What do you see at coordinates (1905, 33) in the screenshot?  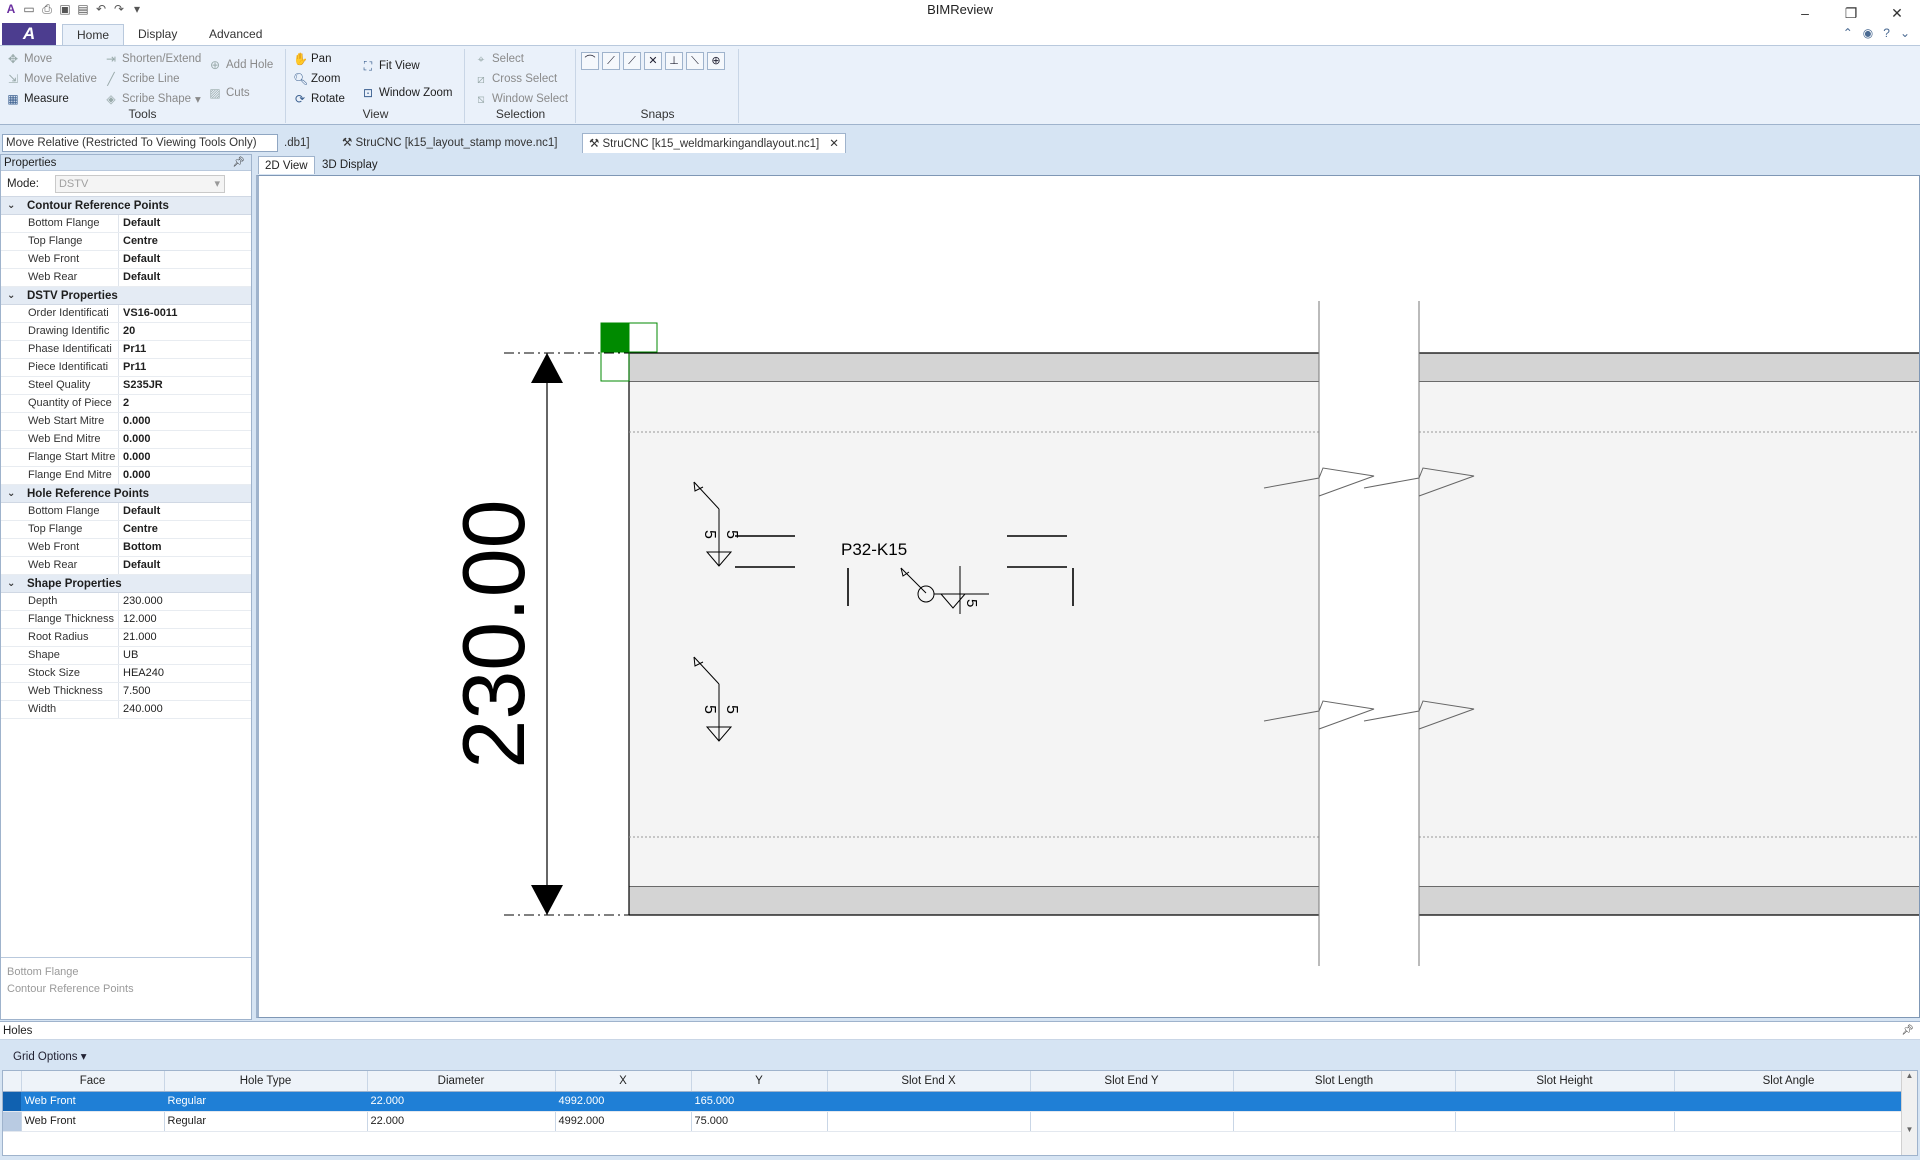 I see `ribbon-expand-icon: ⌄` at bounding box center [1905, 33].